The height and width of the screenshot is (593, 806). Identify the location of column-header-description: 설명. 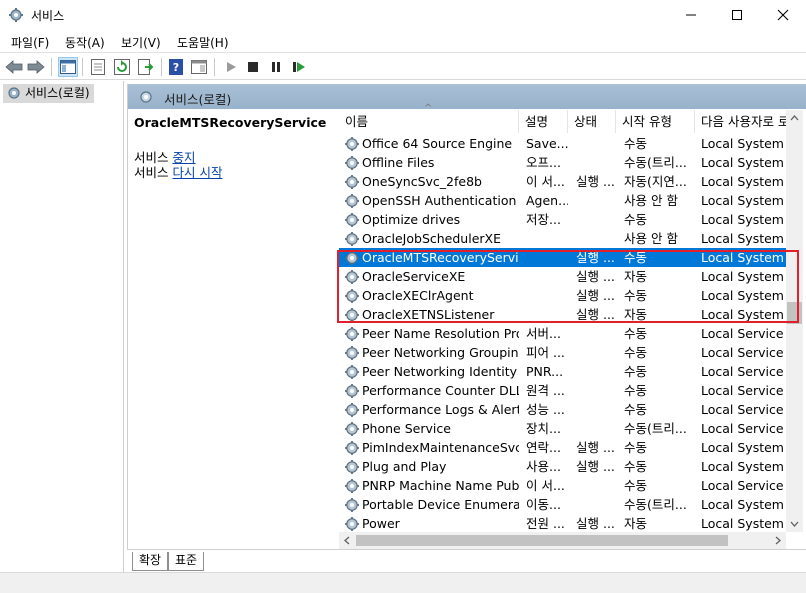
(543, 121).